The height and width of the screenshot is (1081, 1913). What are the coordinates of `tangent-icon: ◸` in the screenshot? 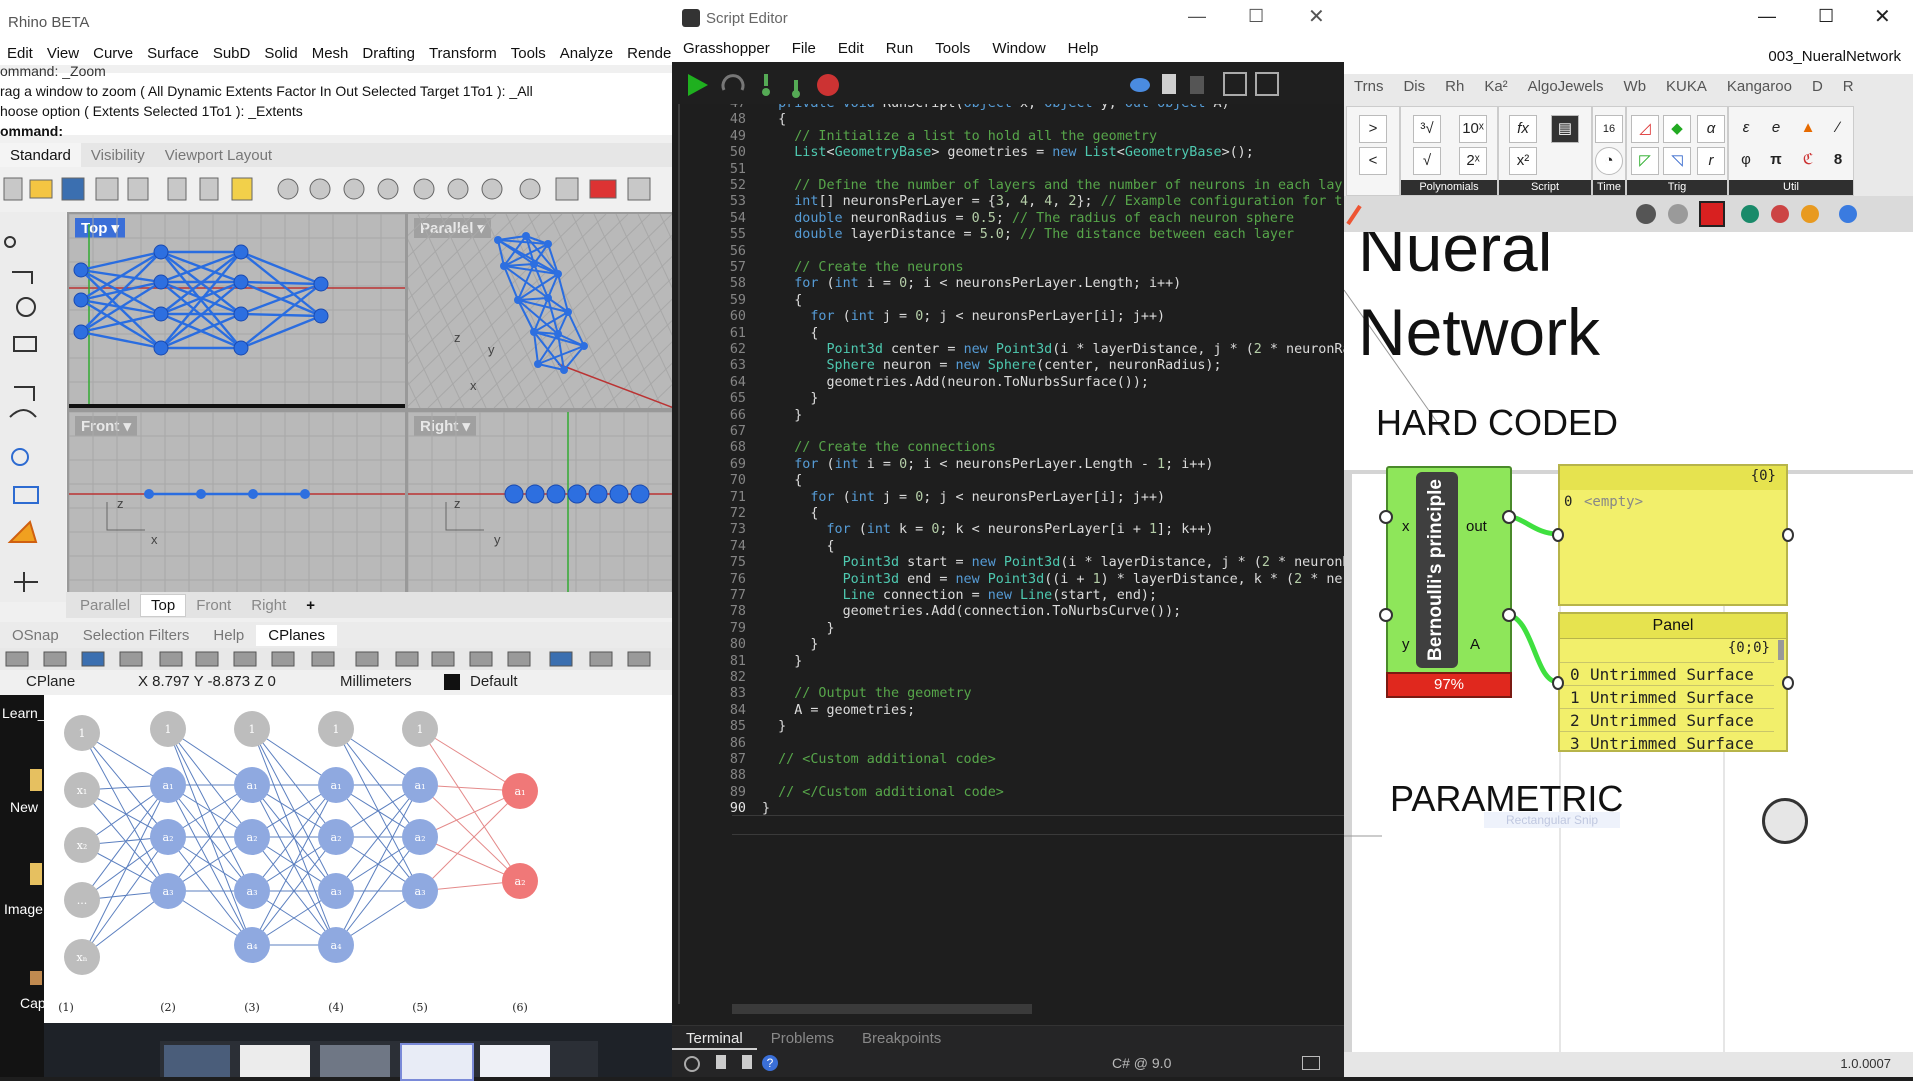 It's located at (1645, 161).